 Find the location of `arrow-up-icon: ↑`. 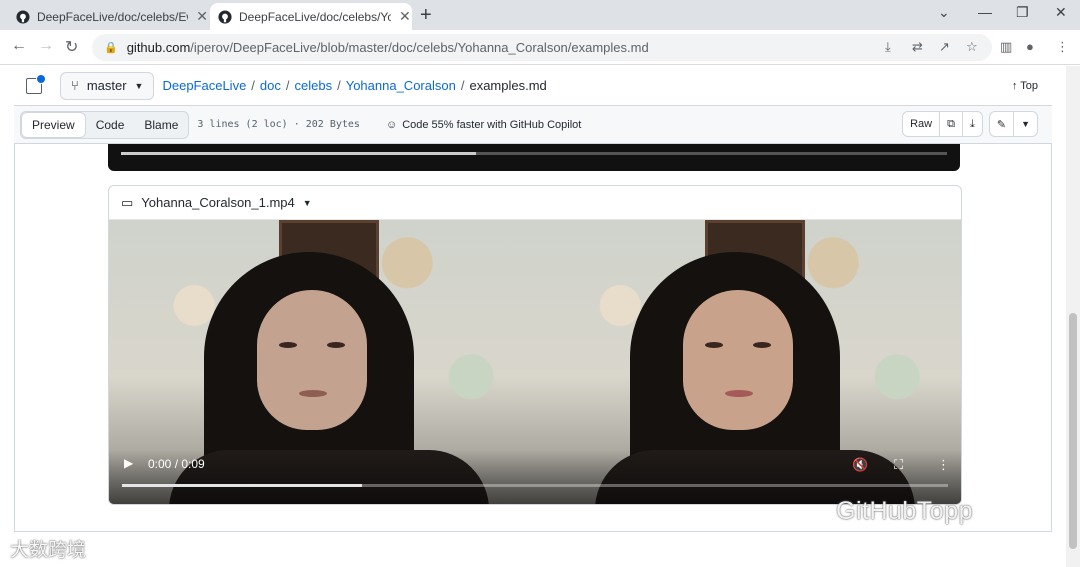

arrow-up-icon: ↑ is located at coordinates (1014, 85).